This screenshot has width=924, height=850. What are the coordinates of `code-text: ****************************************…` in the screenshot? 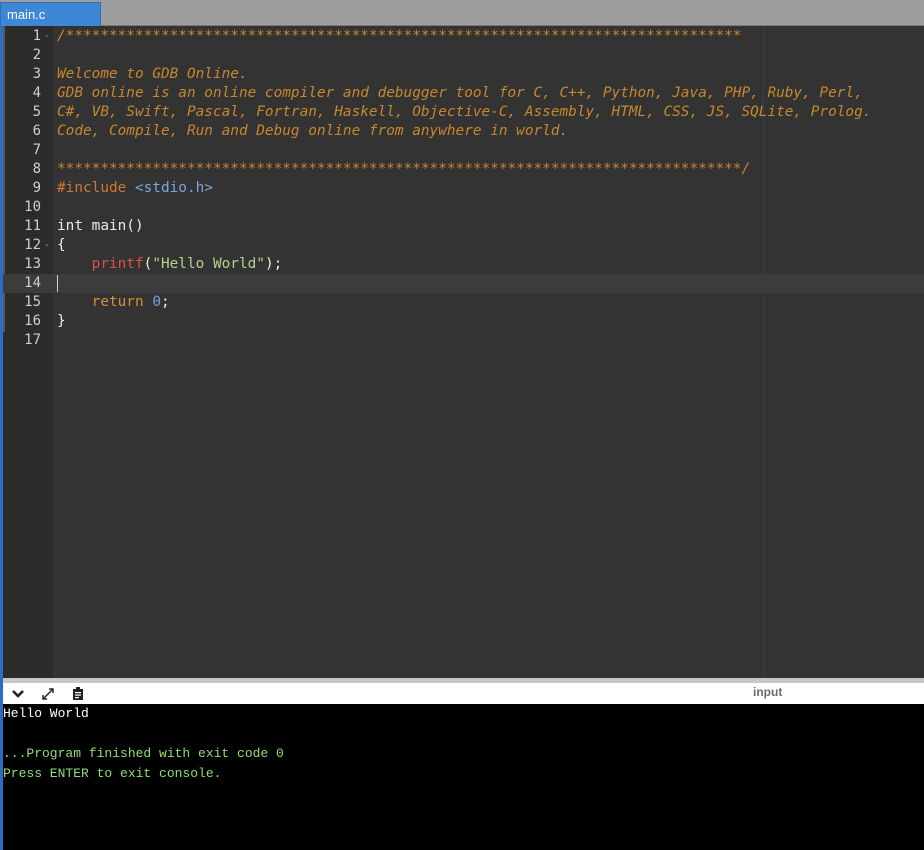 It's located at (403, 169).